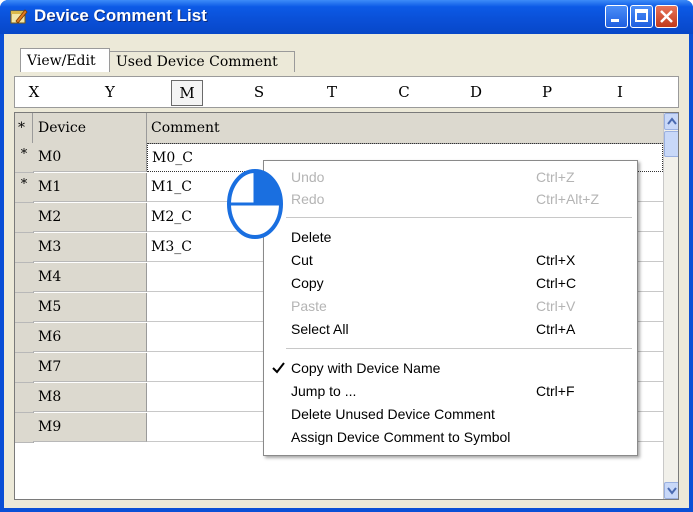 Image resolution: width=693 pixels, height=512 pixels. Describe the element at coordinates (404, 92) in the screenshot. I see `device-type-c: C` at that location.